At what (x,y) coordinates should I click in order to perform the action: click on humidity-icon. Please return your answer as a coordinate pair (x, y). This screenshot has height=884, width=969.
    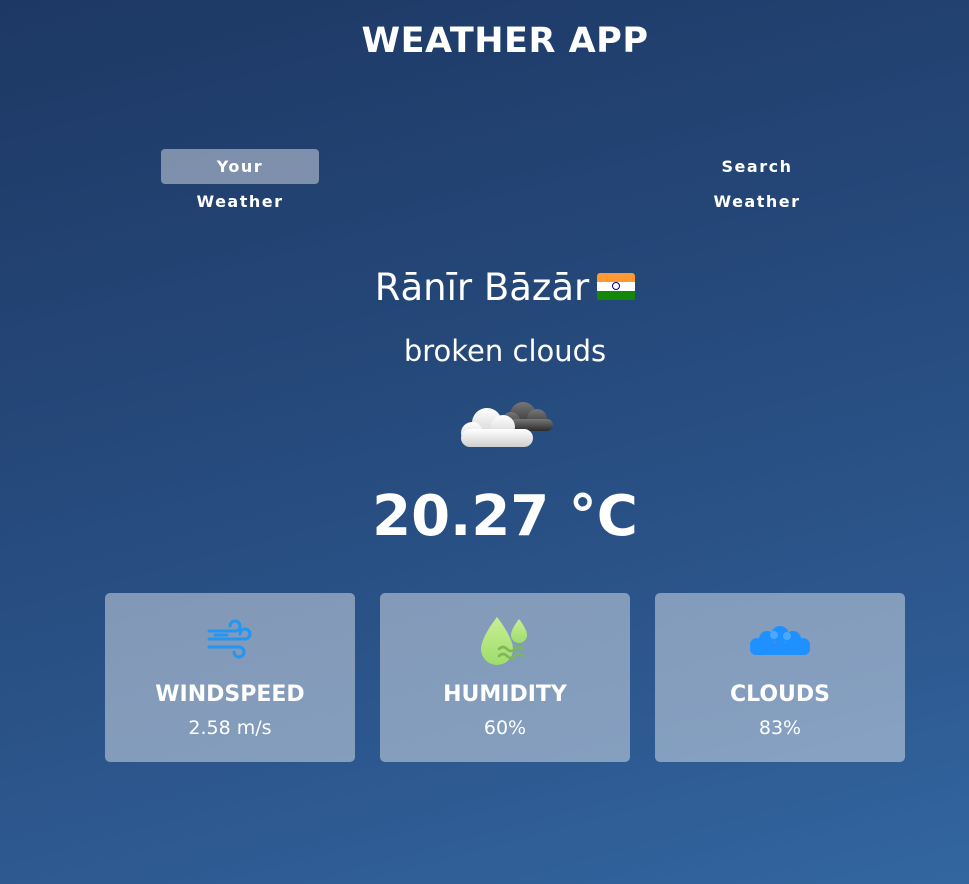
    Looking at the image, I should click on (505, 643).